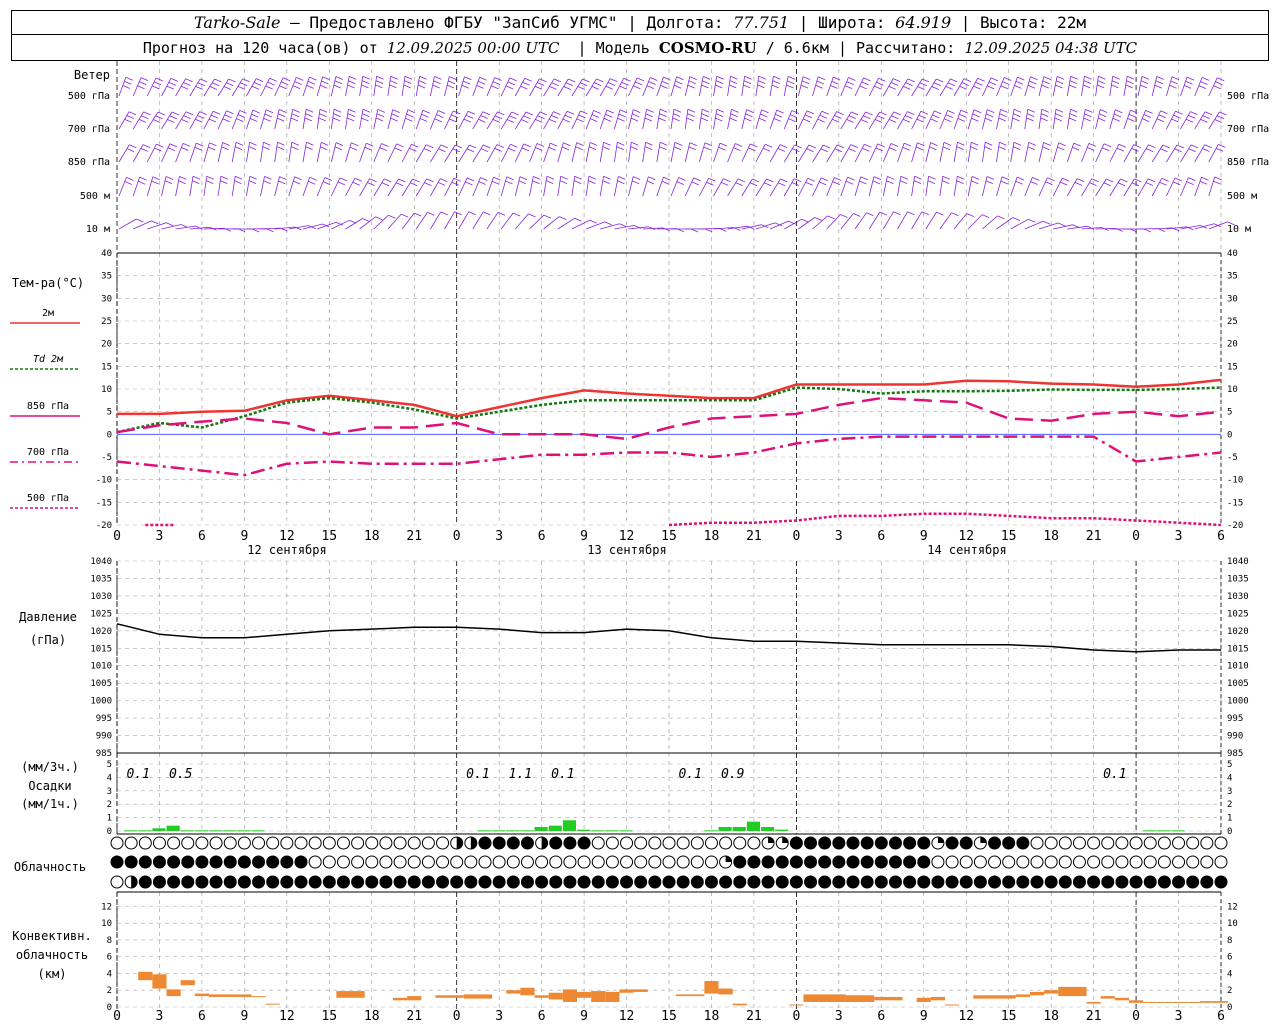 This screenshot has width=1280, height=1024. I want to click on precip-ytick-left: 4, so click(109, 778).